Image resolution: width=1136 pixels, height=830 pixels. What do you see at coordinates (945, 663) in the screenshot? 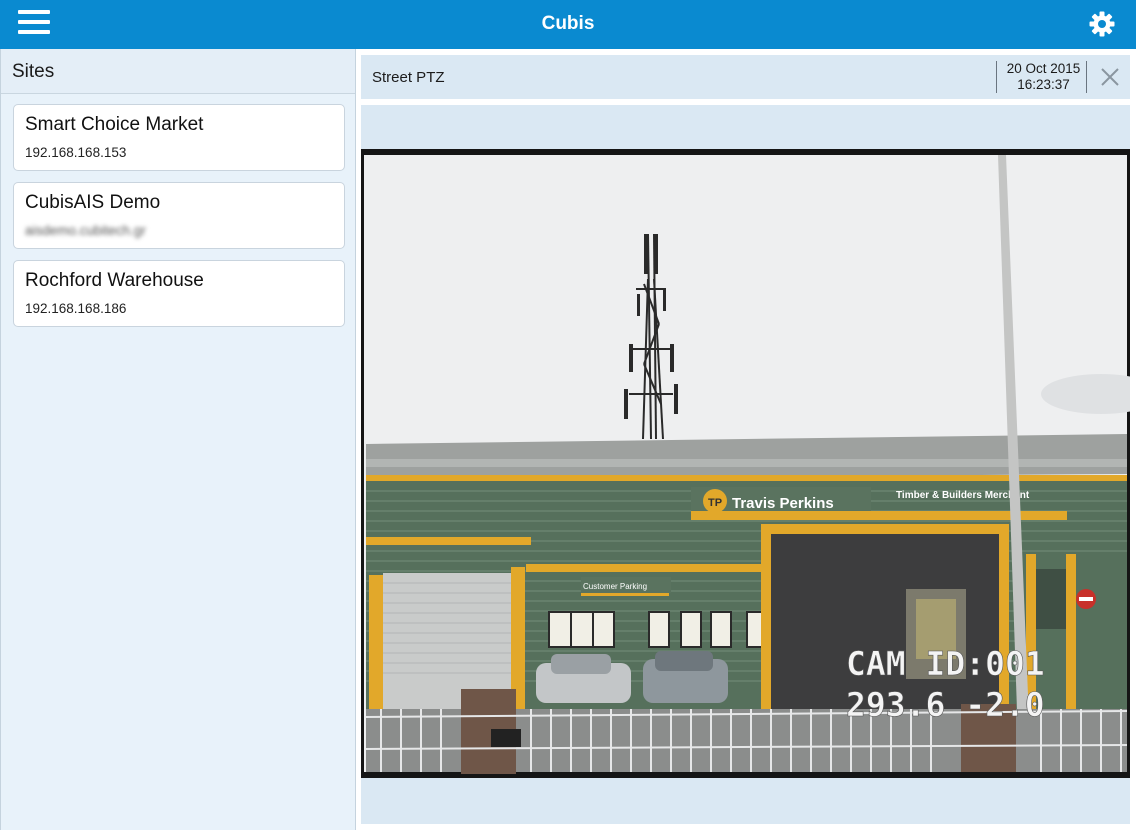
I see `cam-id-overlay: CAM ID:001` at bounding box center [945, 663].